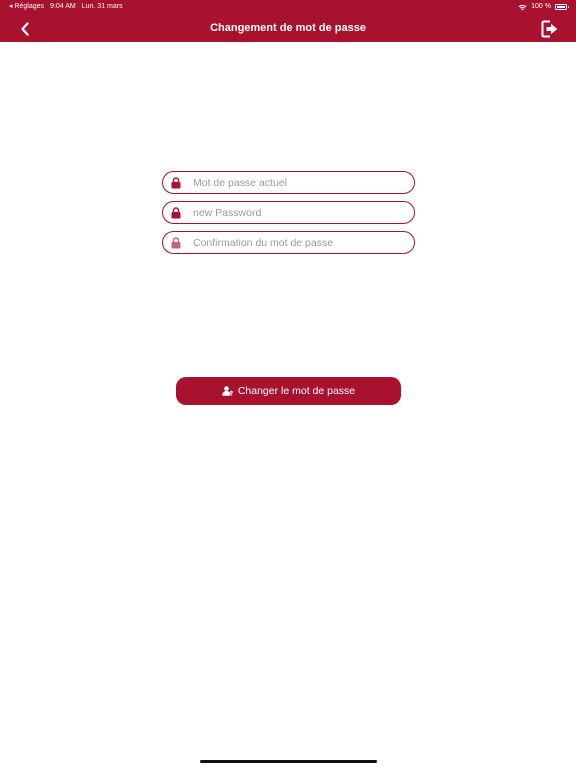 The image size is (576, 768). I want to click on current-password-input, so click(300, 182).